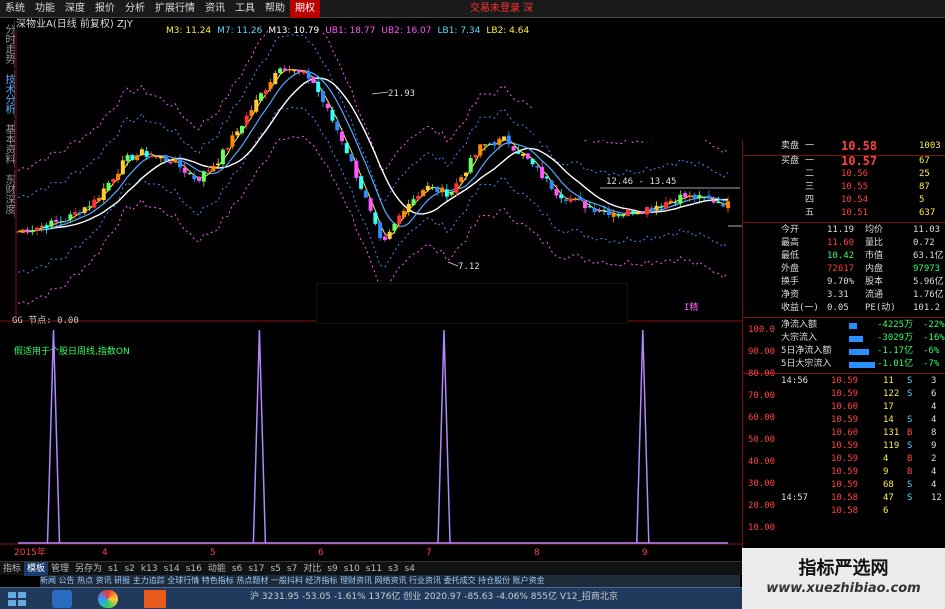 Image resolution: width=945 pixels, height=609 pixels. Describe the element at coordinates (175, 9) in the screenshot. I see `menu-item-5: 扩展行情` at that location.